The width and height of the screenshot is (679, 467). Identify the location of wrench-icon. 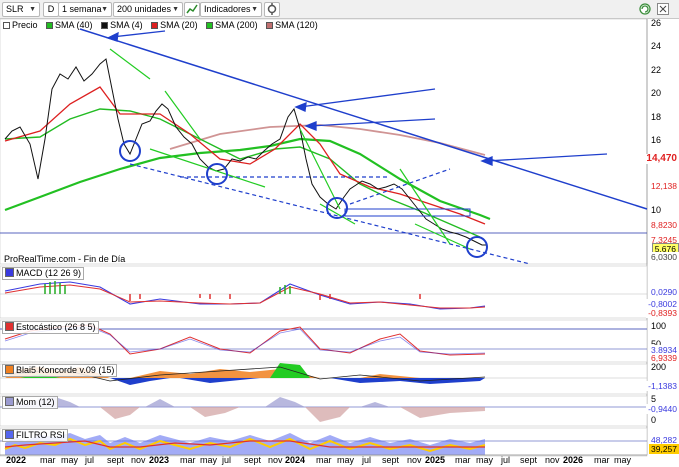
(272, 9).